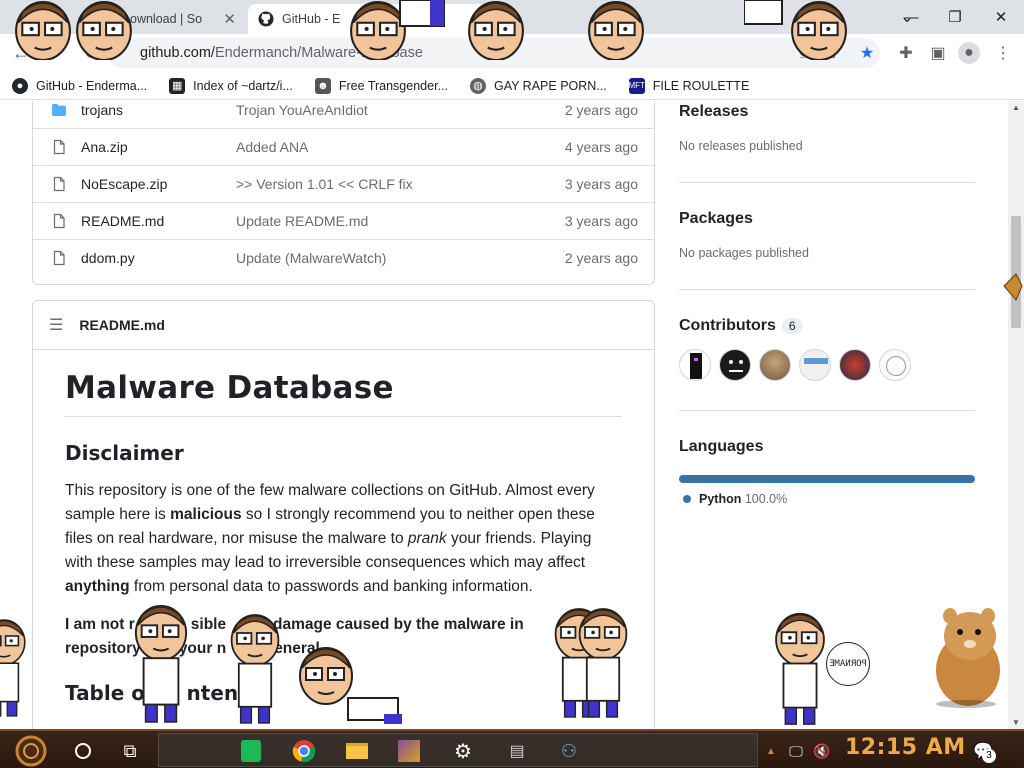 The image size is (1024, 768). Describe the element at coordinates (130, 751) in the screenshot. I see `task-view-icon: ⧉` at that location.